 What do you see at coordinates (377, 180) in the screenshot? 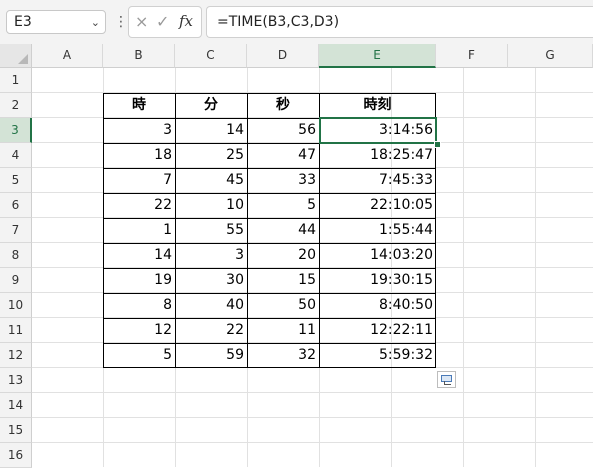
I see `table-cell: 7:45:33` at bounding box center [377, 180].